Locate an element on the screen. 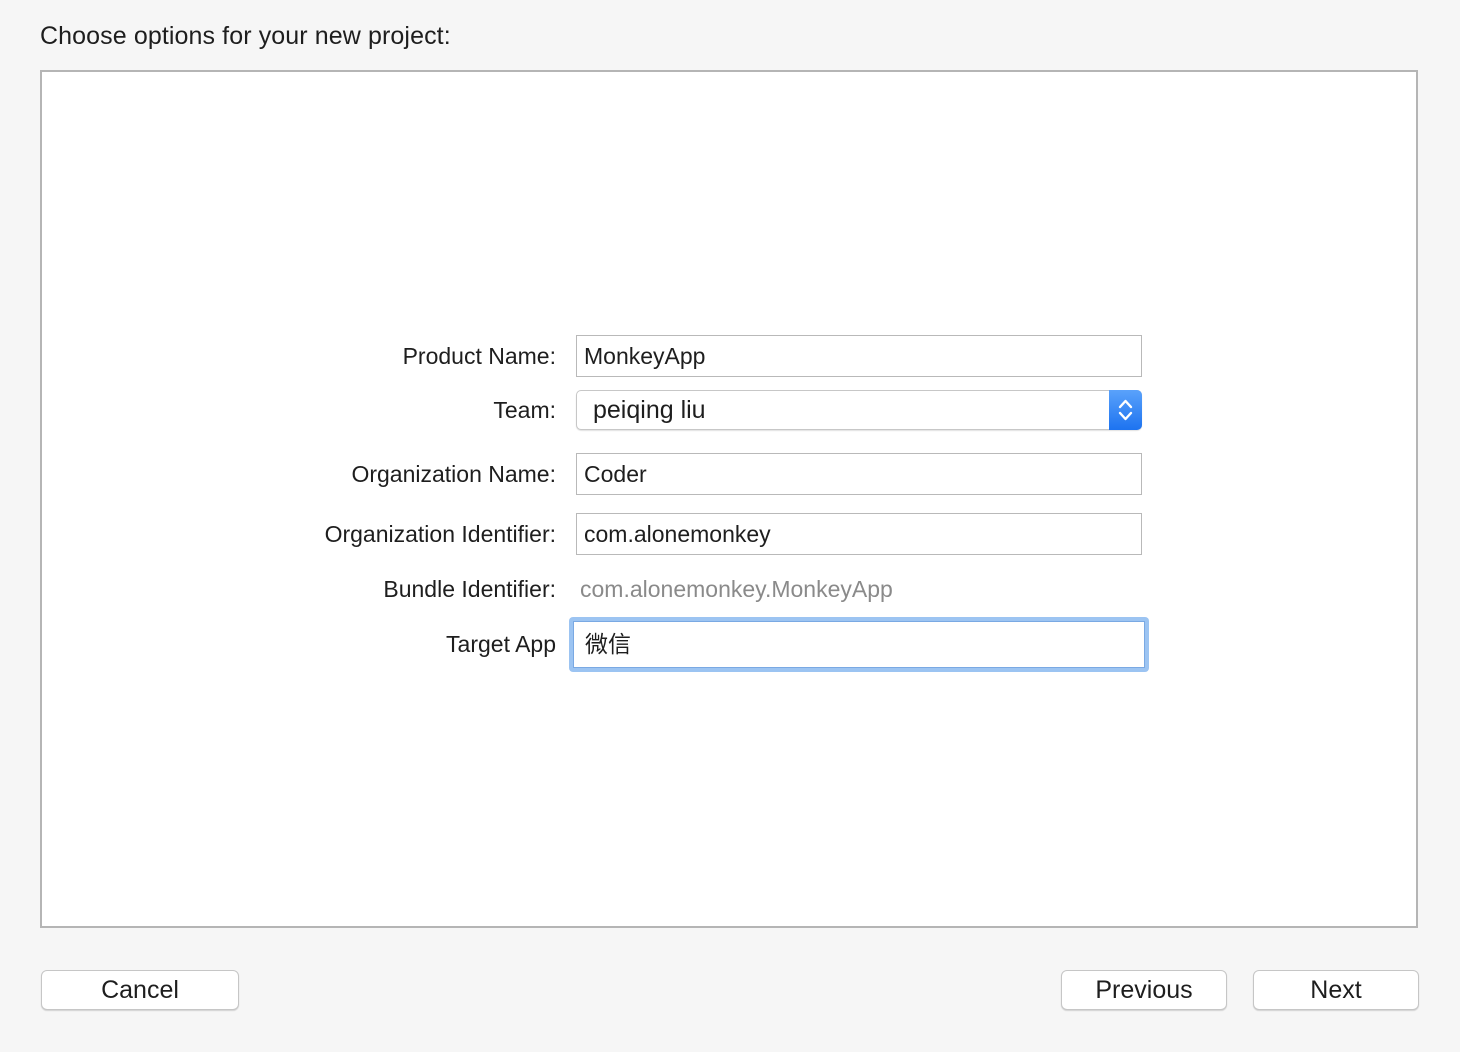 The width and height of the screenshot is (1460, 1052). team-selected-value: peiqing liu is located at coordinates (649, 410).